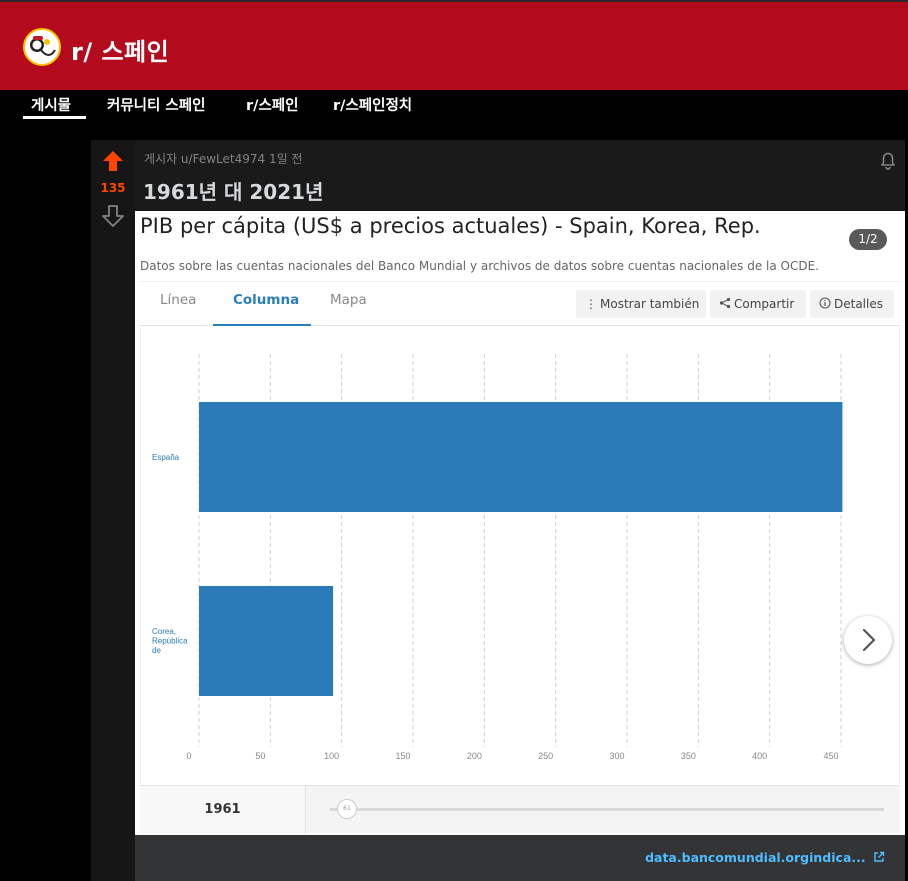 The image size is (908, 881). Describe the element at coordinates (51, 104) in the screenshot. I see `nav-item-posts: 게시물` at that location.